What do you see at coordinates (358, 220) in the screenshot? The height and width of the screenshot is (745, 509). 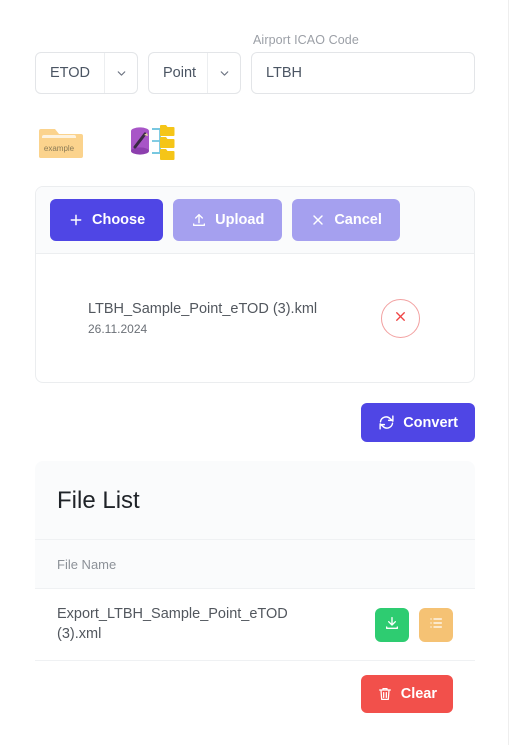 I see `cancel-button-label: Cancel` at bounding box center [358, 220].